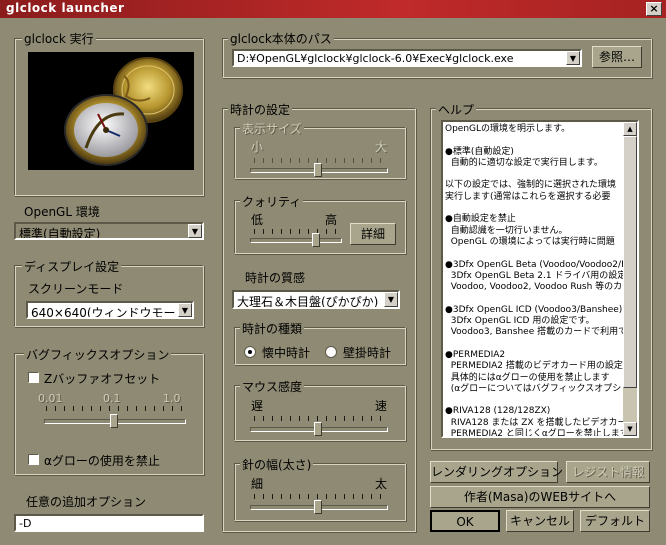  Describe the element at coordinates (630, 262) in the screenshot. I see `scroll-thumb` at that location.